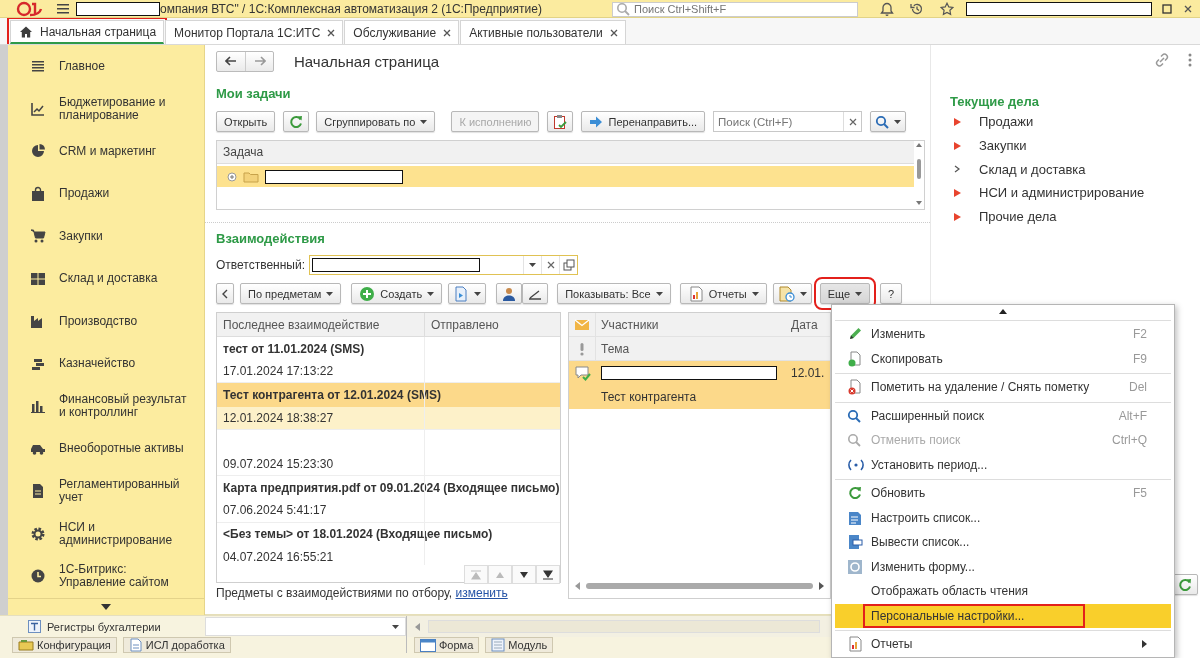 This screenshot has width=1200, height=658. I want to click on search-box: Поиск Ctrl+Shift+F, so click(735, 9).